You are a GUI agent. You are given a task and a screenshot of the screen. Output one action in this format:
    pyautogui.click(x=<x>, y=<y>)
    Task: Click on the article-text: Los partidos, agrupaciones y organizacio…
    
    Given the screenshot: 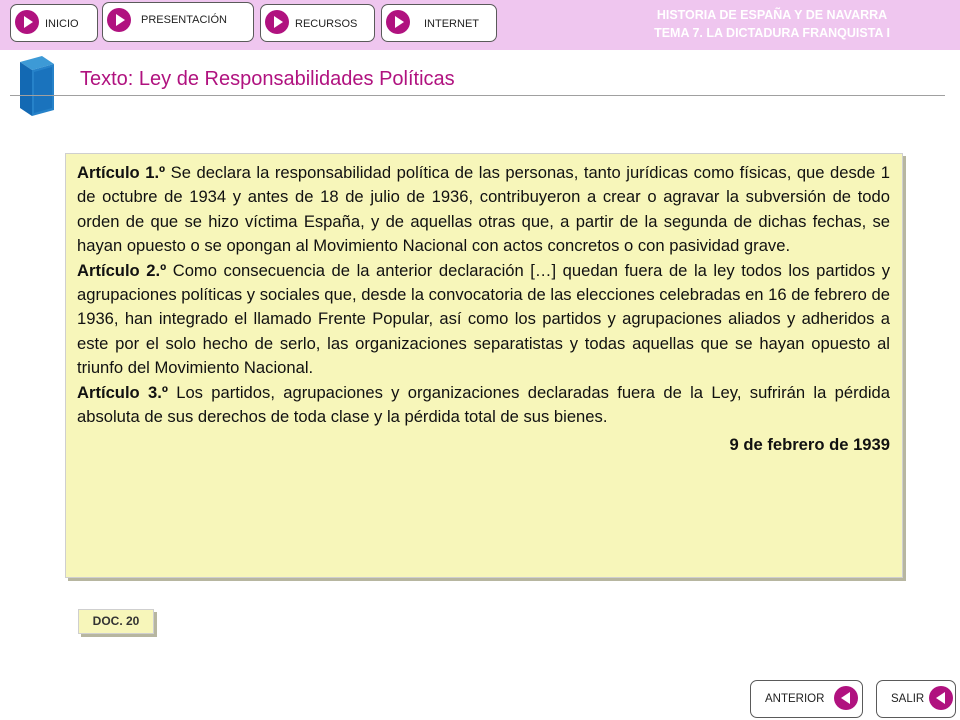 What is the action you would take?
    pyautogui.click(x=483, y=404)
    